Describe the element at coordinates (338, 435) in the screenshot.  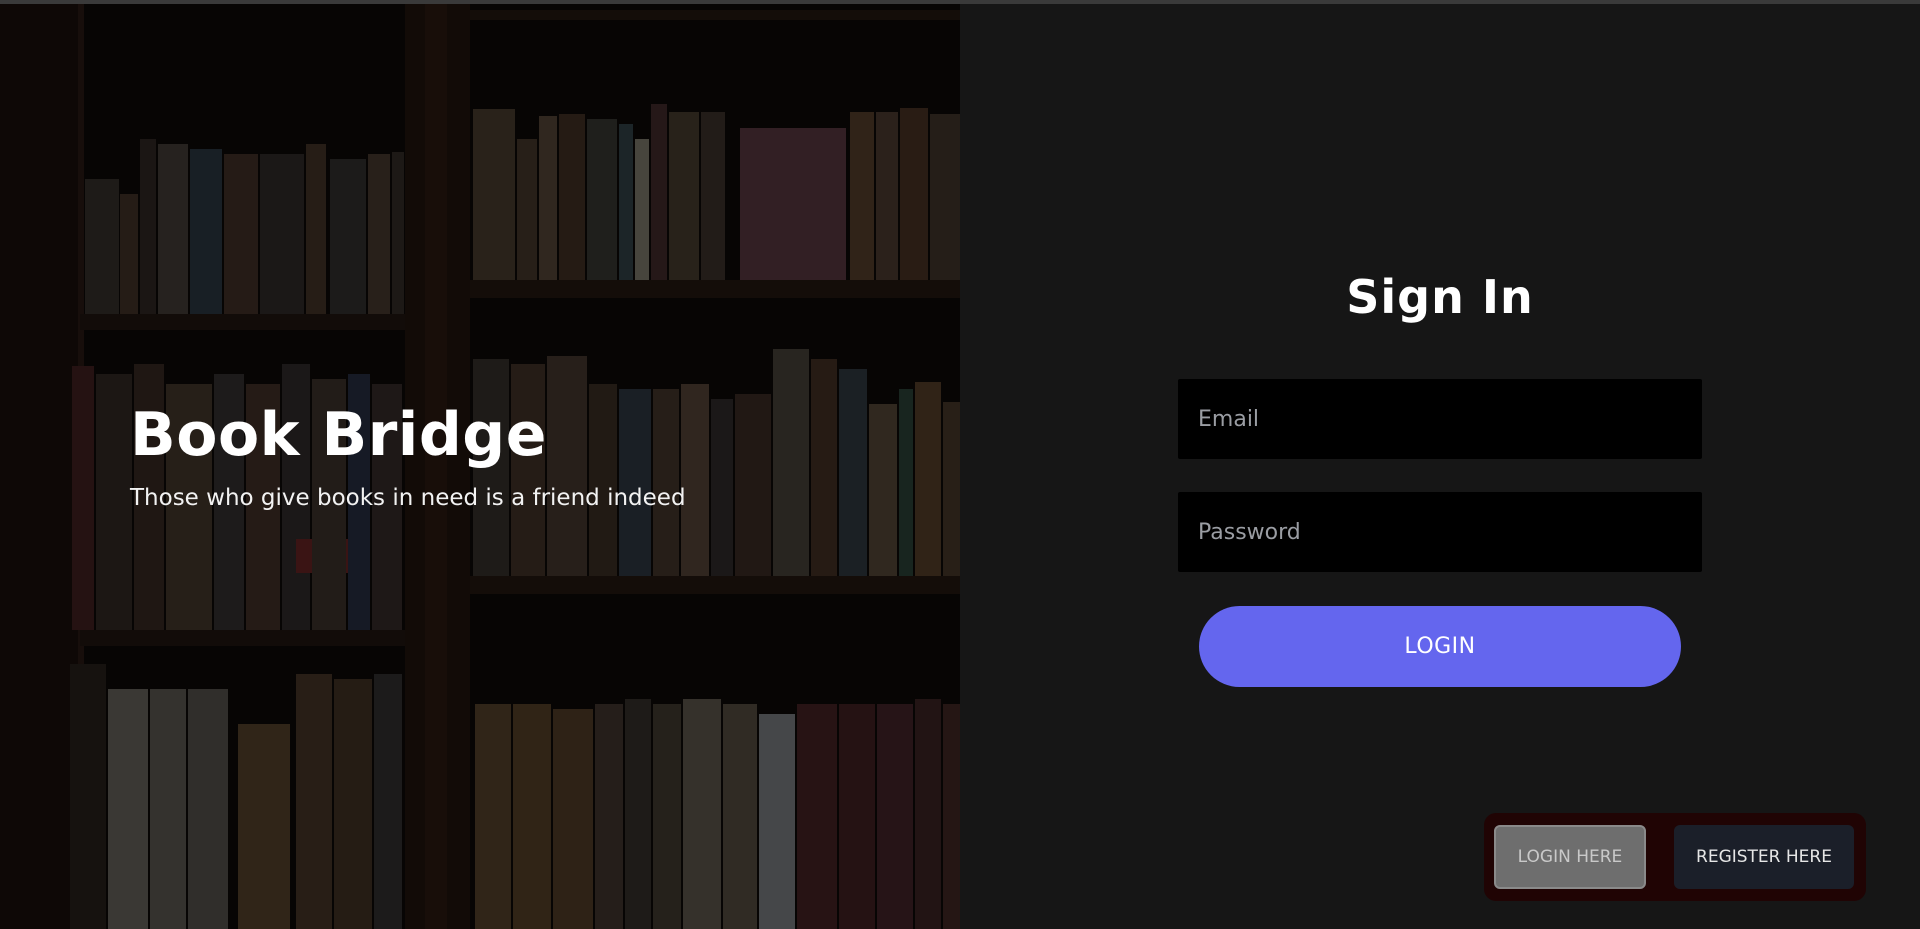
I see `brand-title: Book Bridge` at that location.